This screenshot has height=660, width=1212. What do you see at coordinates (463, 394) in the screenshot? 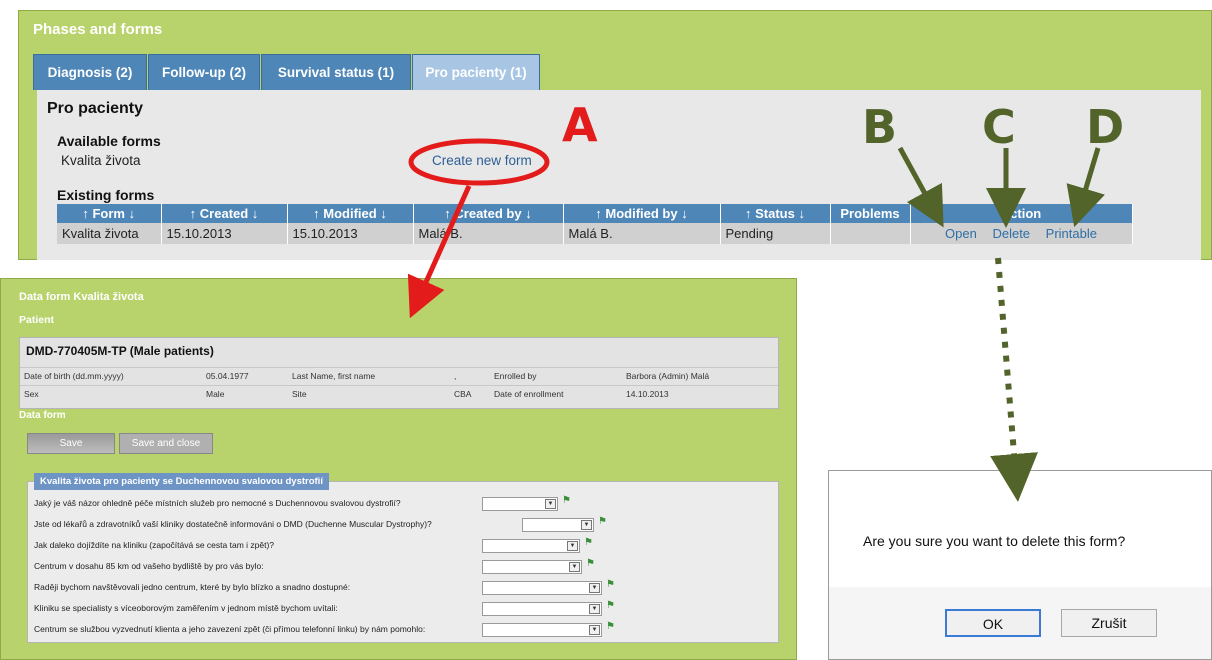
I see `site-value: CBA` at bounding box center [463, 394].